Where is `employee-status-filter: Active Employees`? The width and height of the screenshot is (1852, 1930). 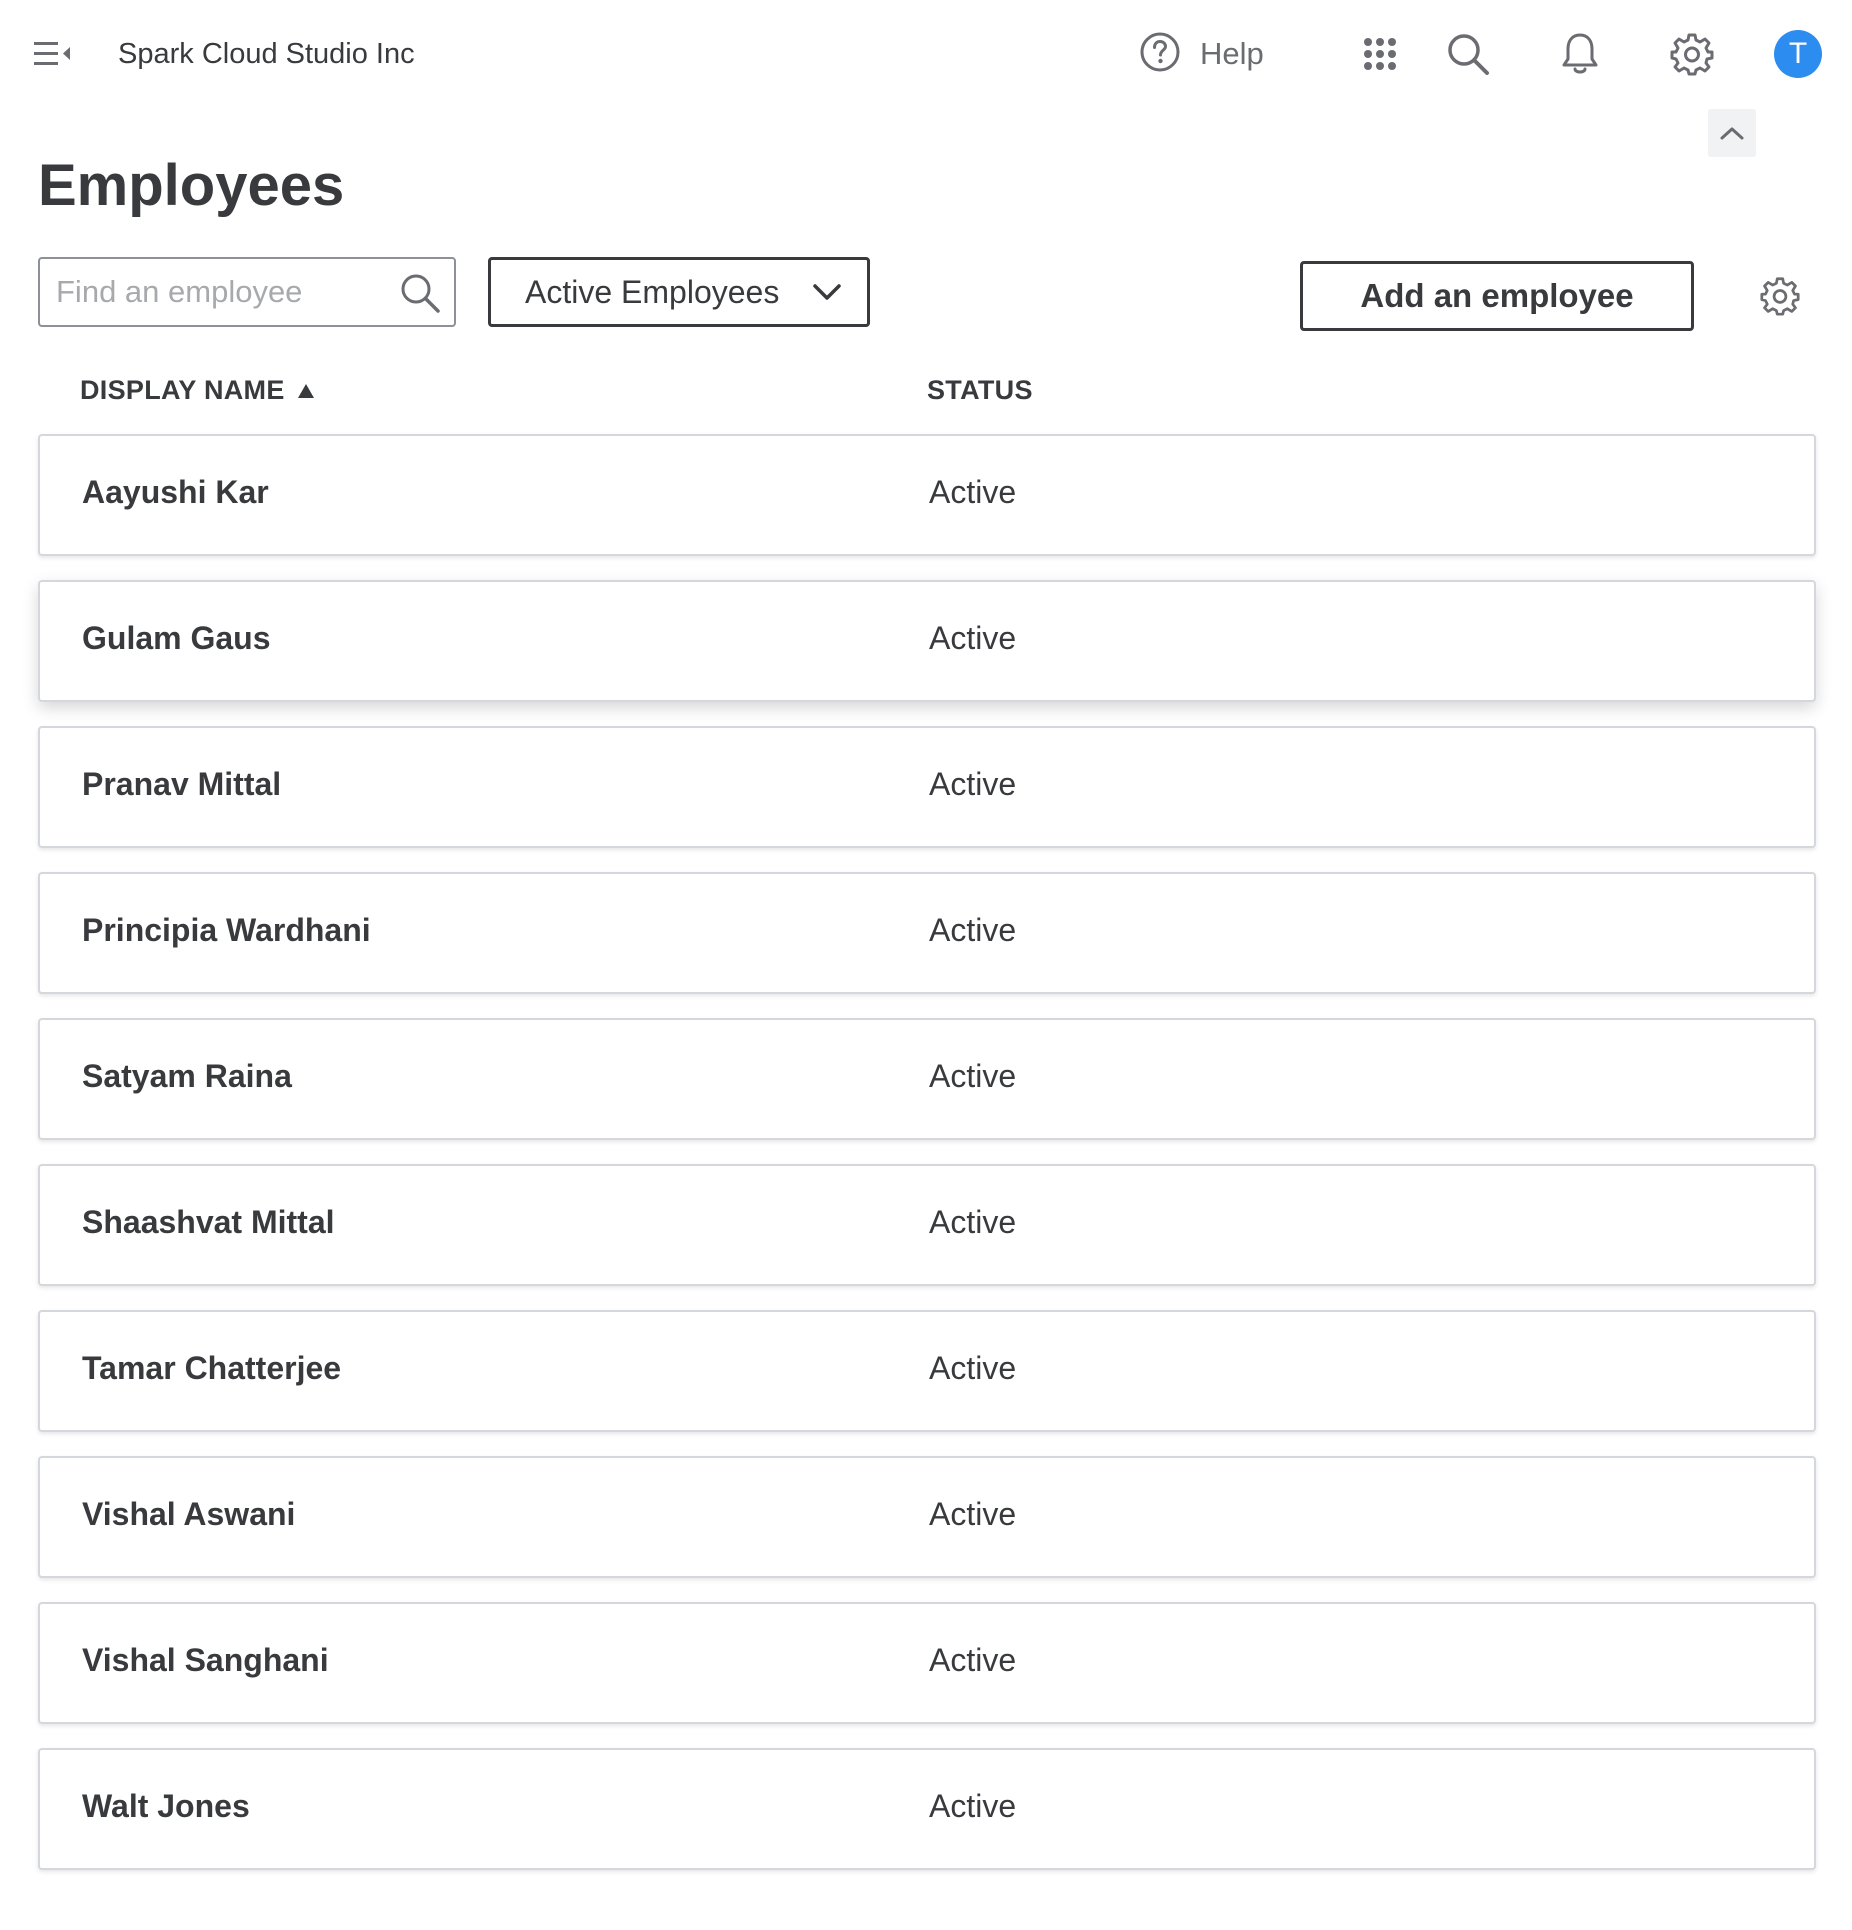 employee-status-filter: Active Employees is located at coordinates (679, 292).